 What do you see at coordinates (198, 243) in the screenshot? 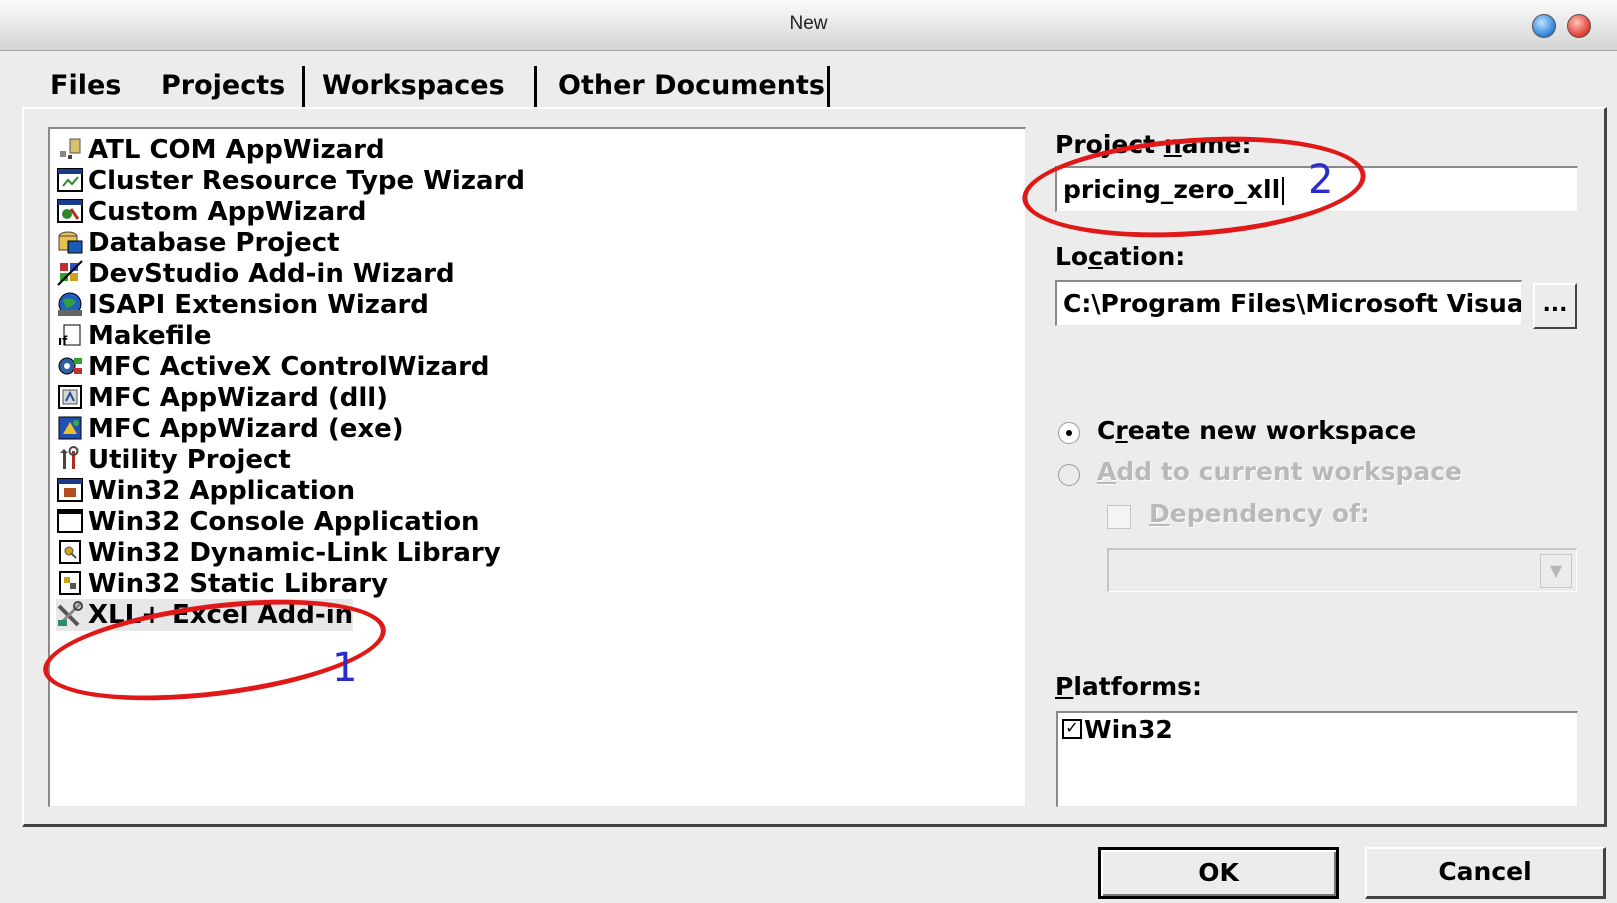
I see `list-item: Database Project` at bounding box center [198, 243].